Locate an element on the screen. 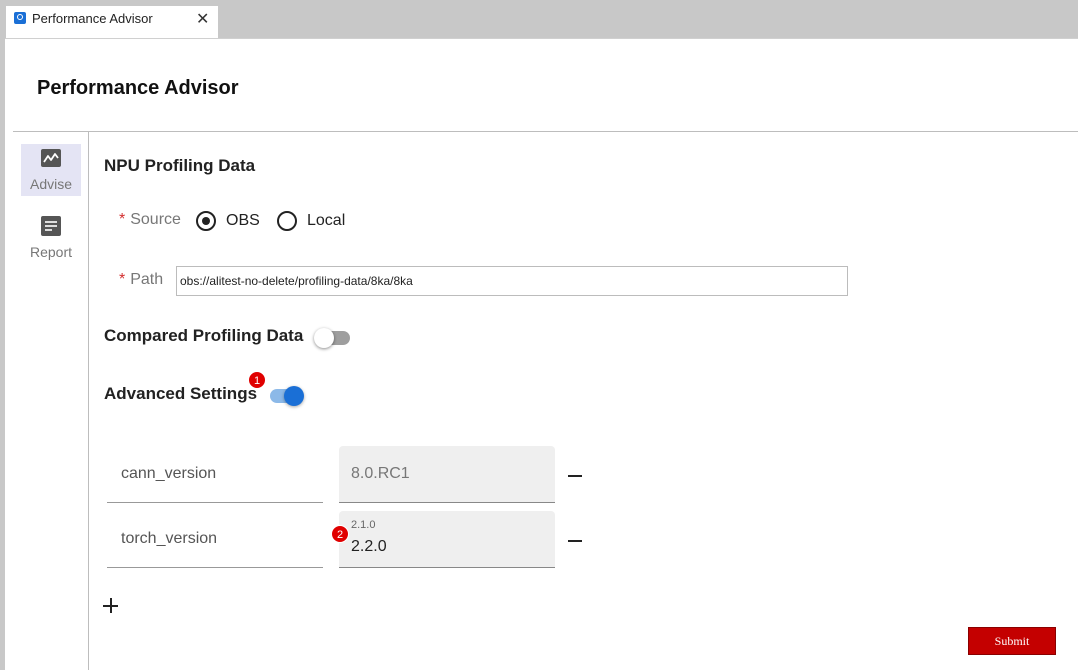  compared-toggle is located at coordinates (334, 338).